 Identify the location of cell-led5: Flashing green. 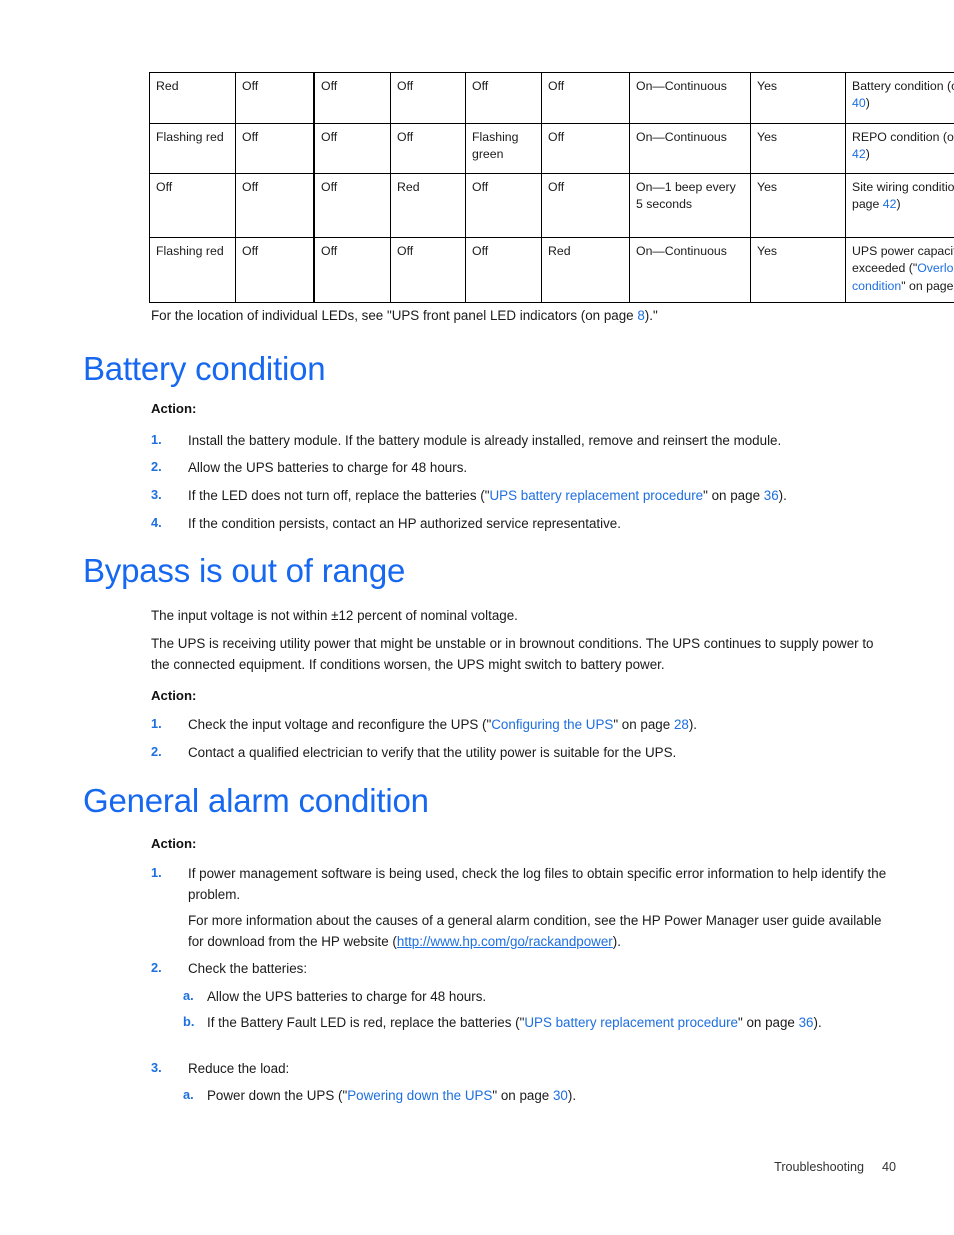
(503, 148).